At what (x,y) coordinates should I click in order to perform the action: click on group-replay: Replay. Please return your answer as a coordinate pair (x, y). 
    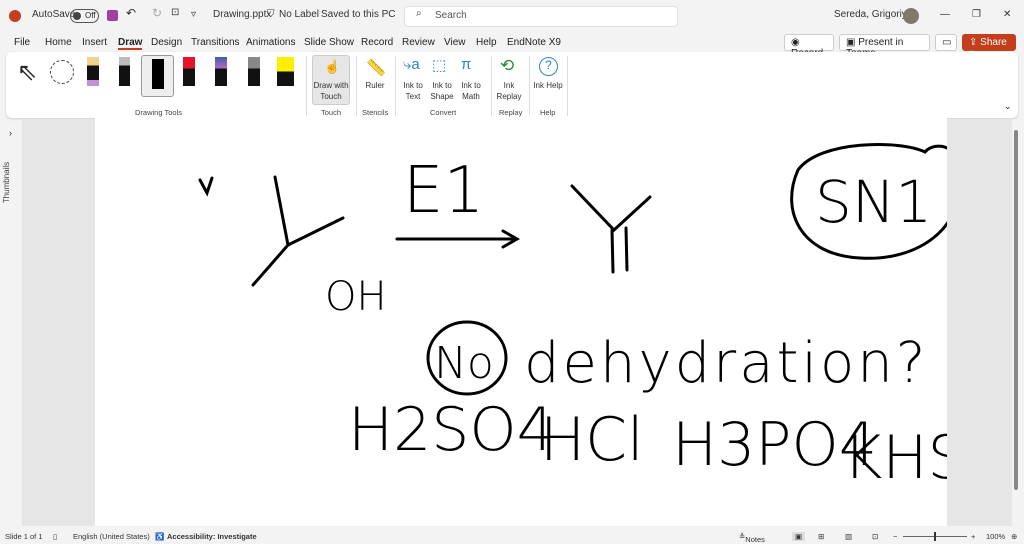
    Looking at the image, I should click on (511, 112).